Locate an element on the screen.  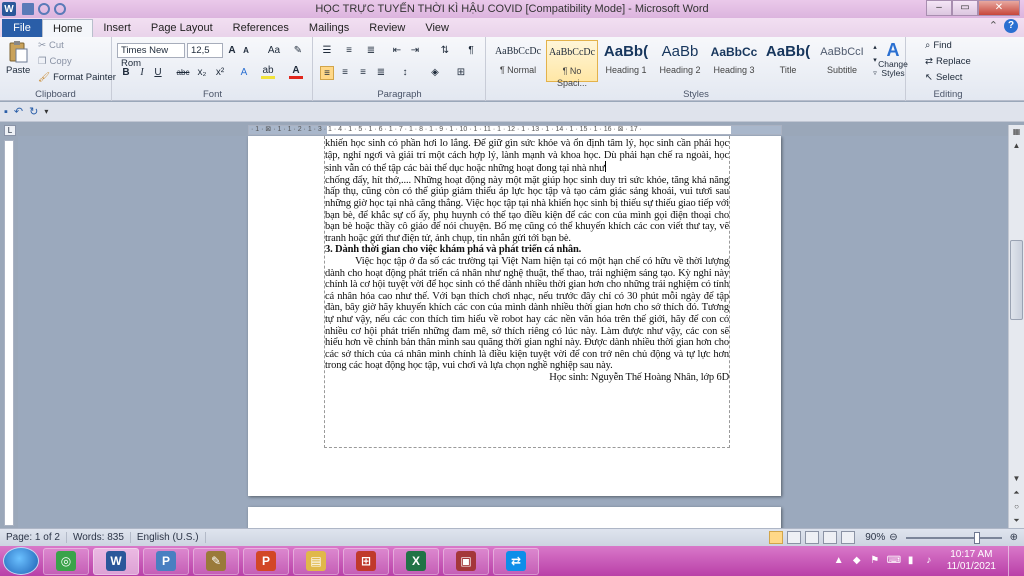
print-layout-view-button is located at coordinates (776, 537).